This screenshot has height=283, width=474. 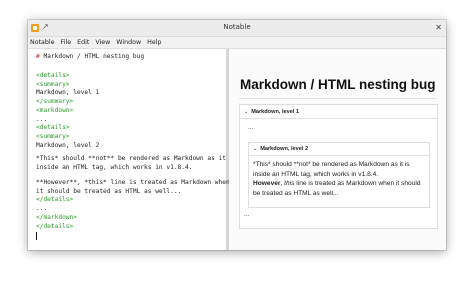 I want to click on close-icon: ✕, so click(x=438, y=28).